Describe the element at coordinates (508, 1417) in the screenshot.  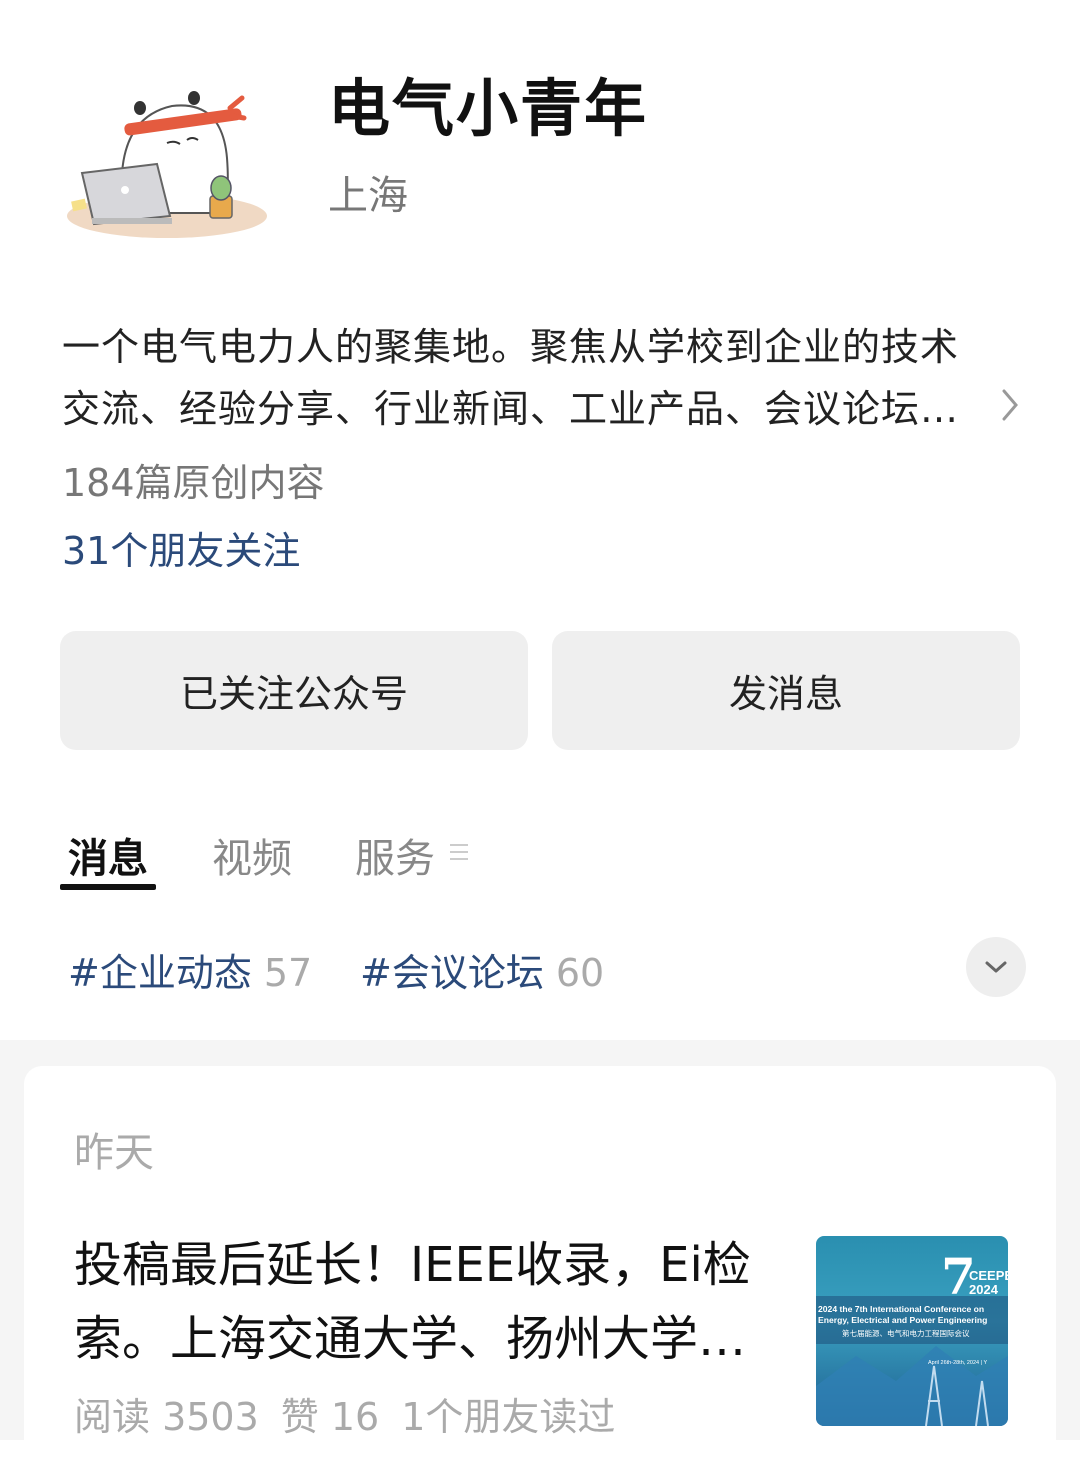
I see `article-friends-read: 1个朋友读过` at that location.